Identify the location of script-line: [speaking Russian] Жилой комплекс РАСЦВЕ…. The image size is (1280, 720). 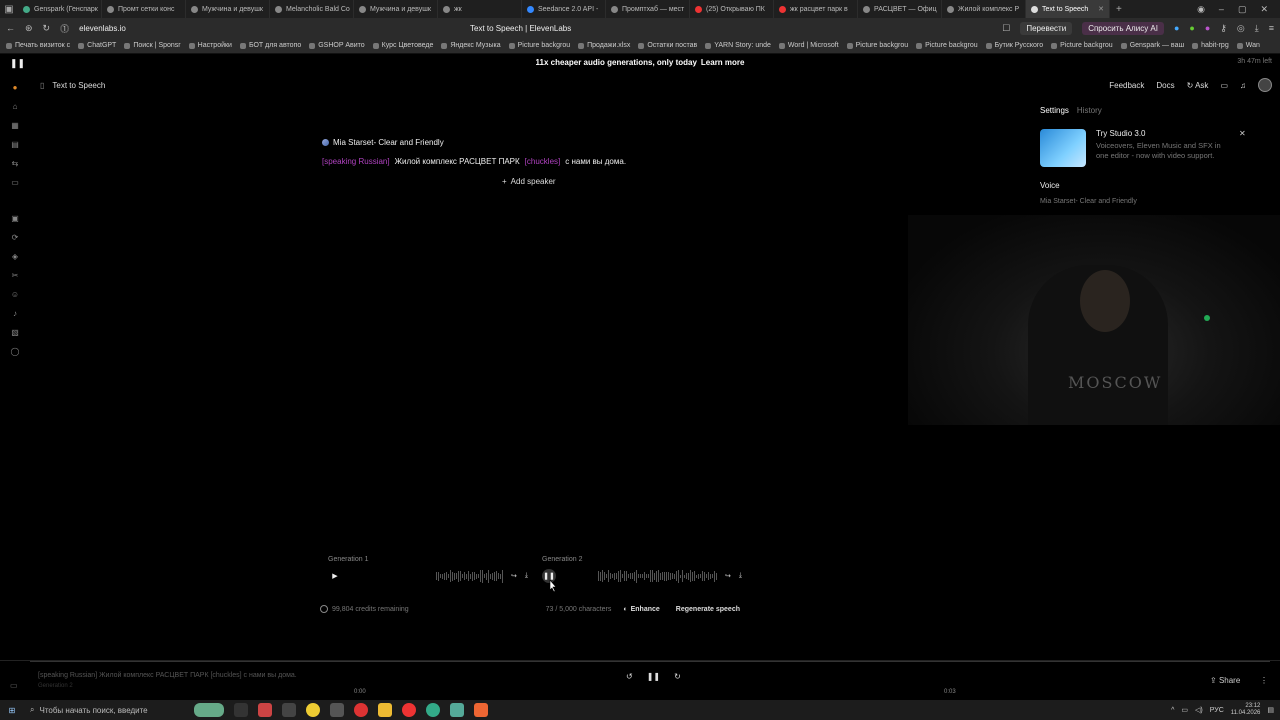
(532, 161).